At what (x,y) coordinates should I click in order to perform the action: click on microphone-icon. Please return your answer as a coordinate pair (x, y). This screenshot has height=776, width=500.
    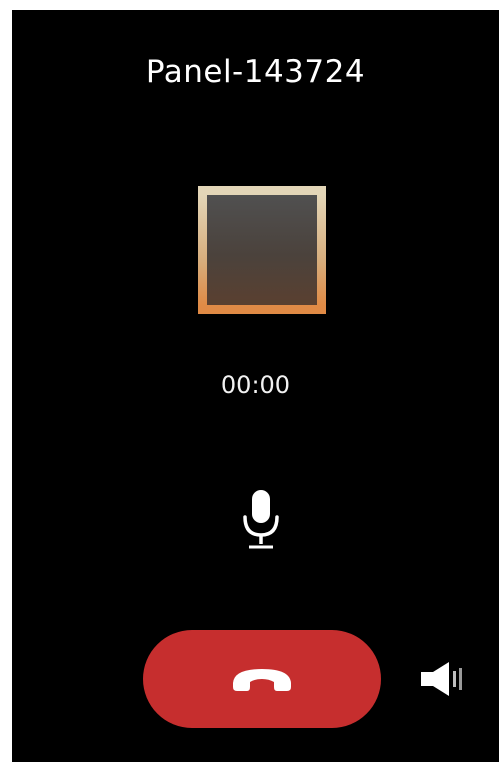
    Looking at the image, I should click on (261, 519).